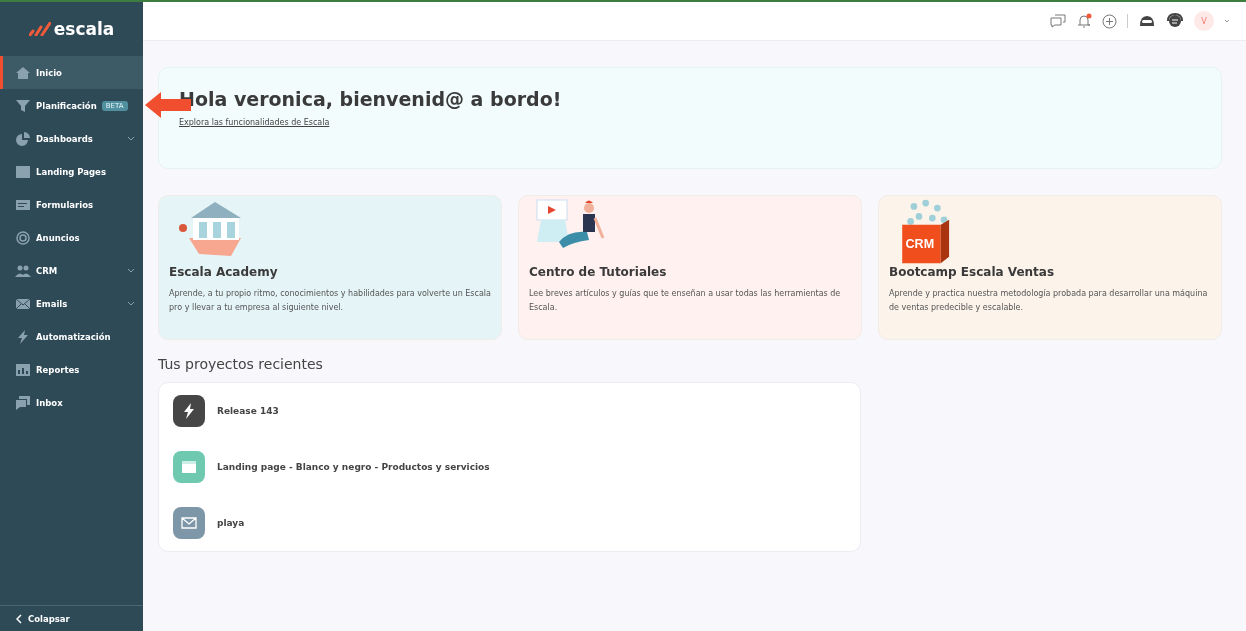 This screenshot has height=631, width=1246. What do you see at coordinates (920, 244) in the screenshot?
I see `crm-label: CRM` at bounding box center [920, 244].